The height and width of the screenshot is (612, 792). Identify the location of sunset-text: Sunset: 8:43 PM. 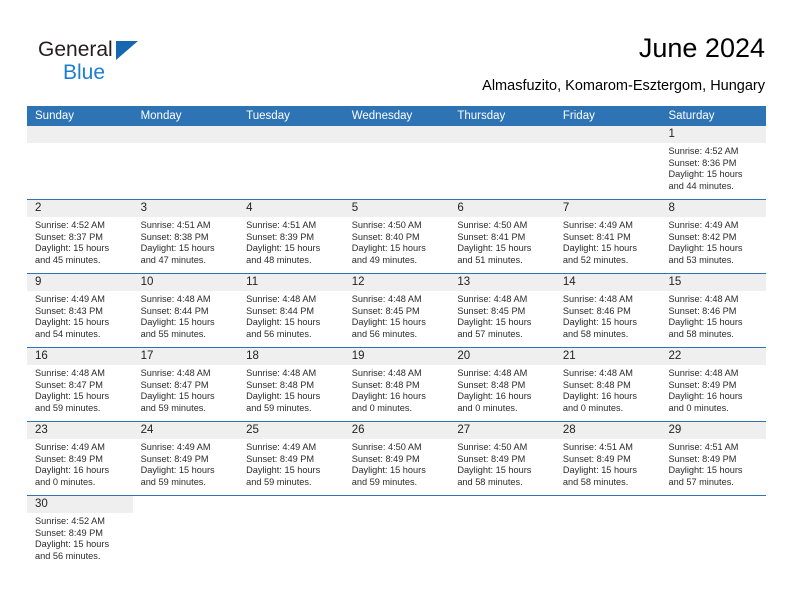
(69, 310).